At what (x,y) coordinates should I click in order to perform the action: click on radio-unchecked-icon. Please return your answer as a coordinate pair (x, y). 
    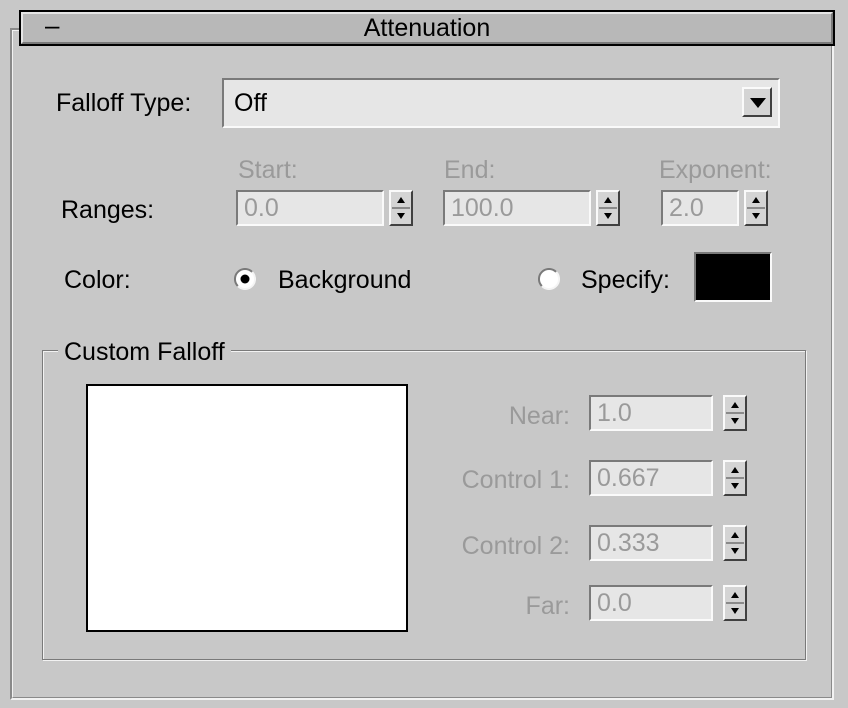
    Looking at the image, I should click on (549, 279).